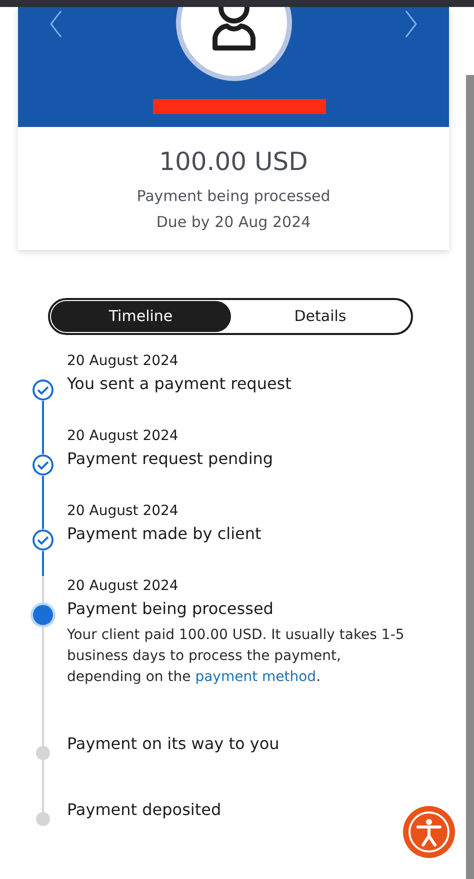 This screenshot has height=879, width=474. Describe the element at coordinates (470, 477) in the screenshot. I see `scrollbar` at that location.